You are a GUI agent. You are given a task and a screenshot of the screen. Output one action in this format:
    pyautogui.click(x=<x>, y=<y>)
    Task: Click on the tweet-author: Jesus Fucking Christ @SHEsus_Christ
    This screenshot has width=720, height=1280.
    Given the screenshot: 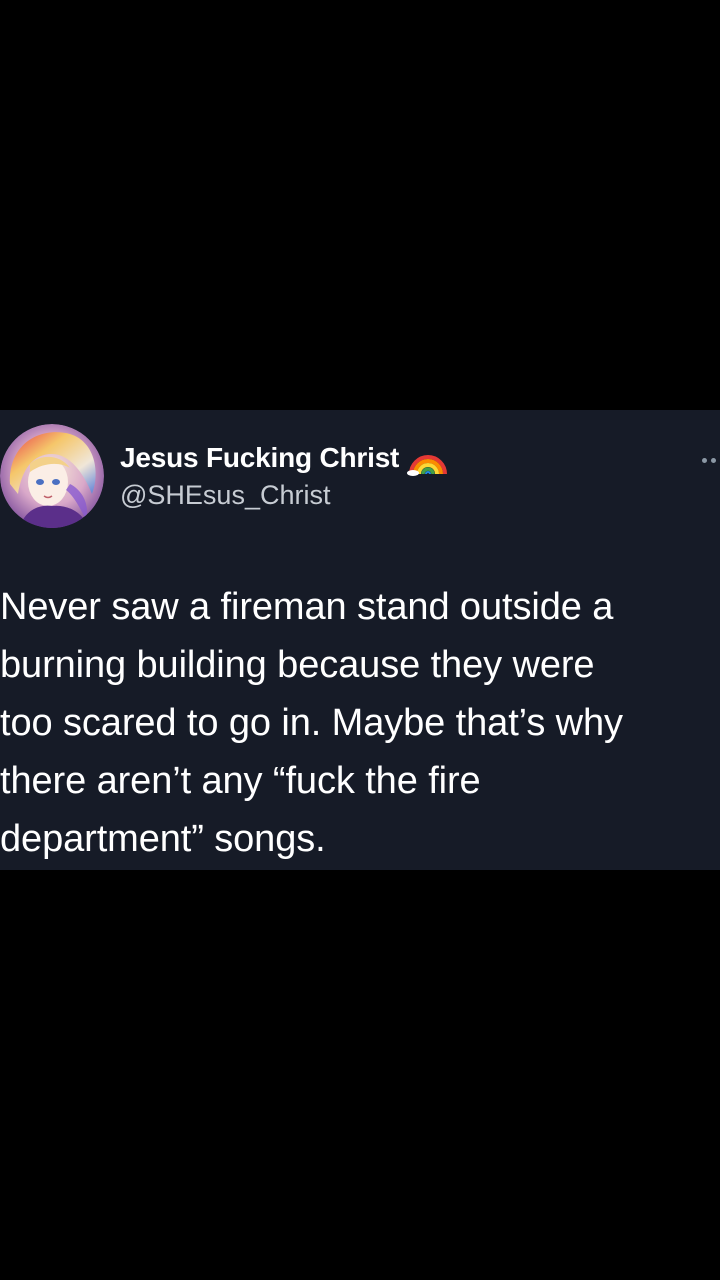 What is the action you would take?
    pyautogui.click(x=284, y=474)
    